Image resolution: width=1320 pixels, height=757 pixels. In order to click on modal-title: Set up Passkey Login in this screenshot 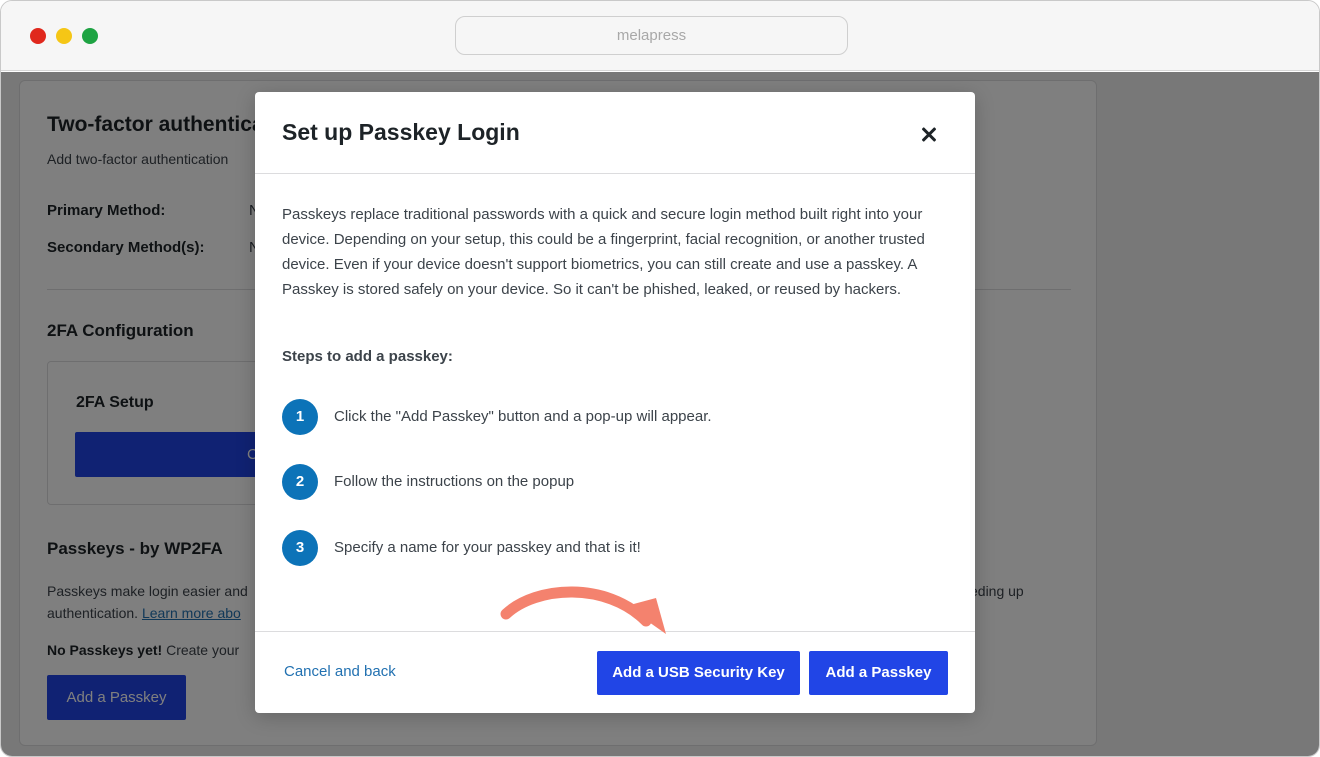, I will do `click(401, 132)`.